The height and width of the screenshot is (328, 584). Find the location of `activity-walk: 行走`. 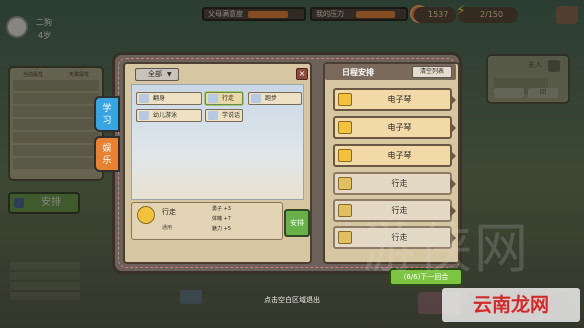

activity-walk: 行走 is located at coordinates (224, 98).